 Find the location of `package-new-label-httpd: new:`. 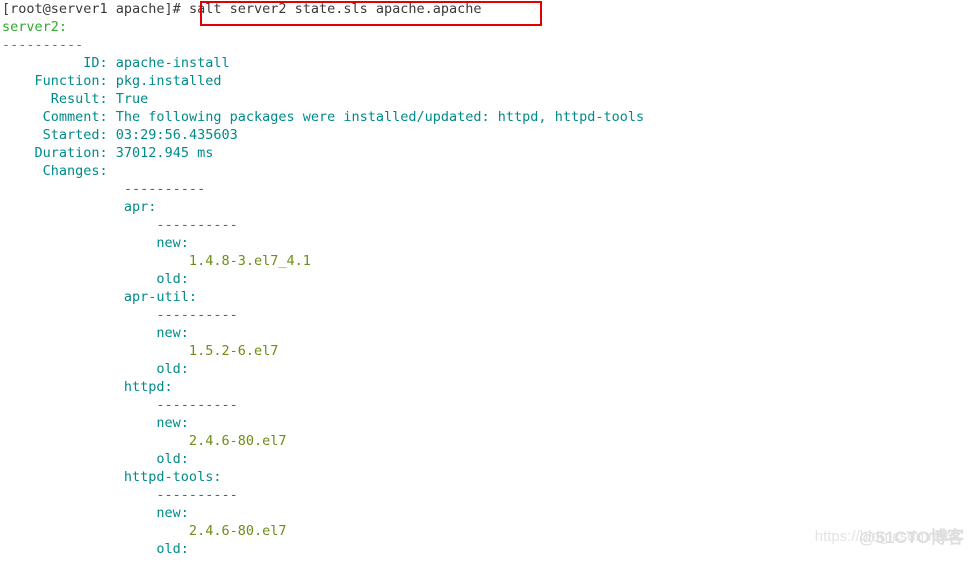

package-new-label-httpd: new: is located at coordinates (95, 423).